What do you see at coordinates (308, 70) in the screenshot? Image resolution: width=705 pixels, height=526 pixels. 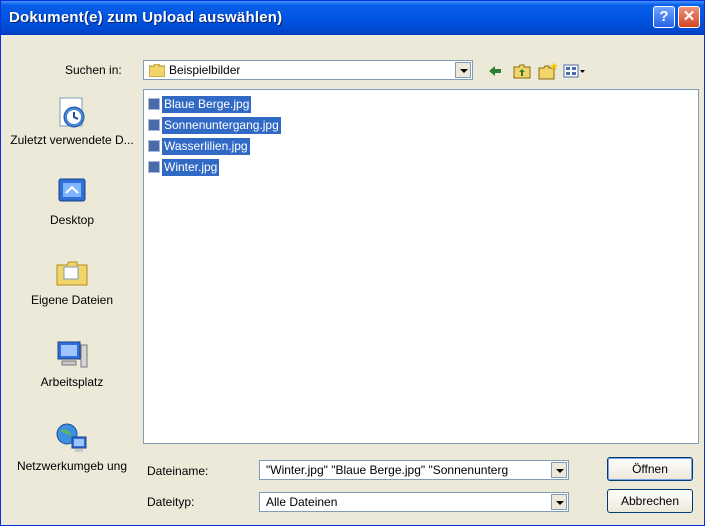 I see `lookin-select: Beispielbilder` at bounding box center [308, 70].